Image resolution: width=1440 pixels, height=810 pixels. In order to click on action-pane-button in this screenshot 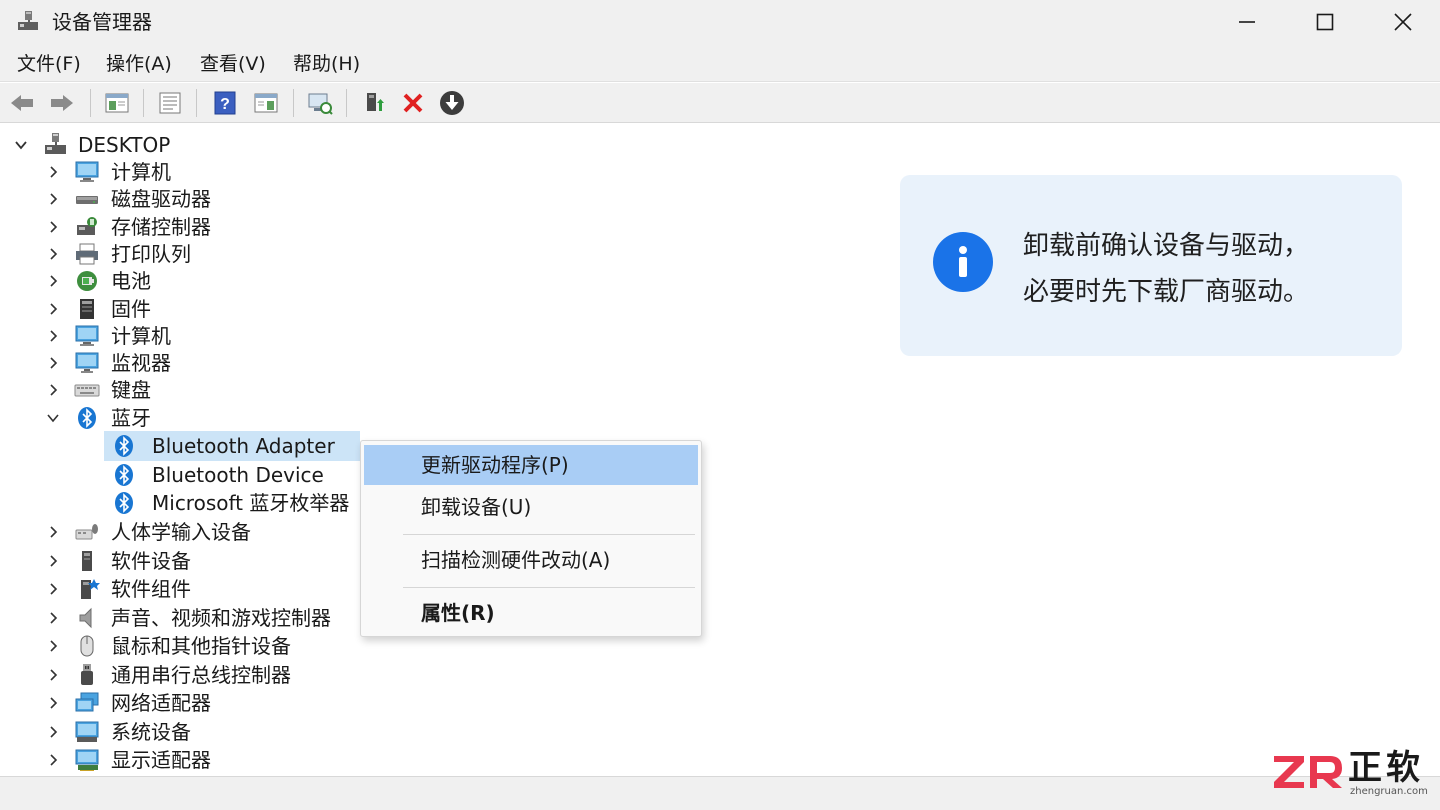, I will do `click(266, 103)`.